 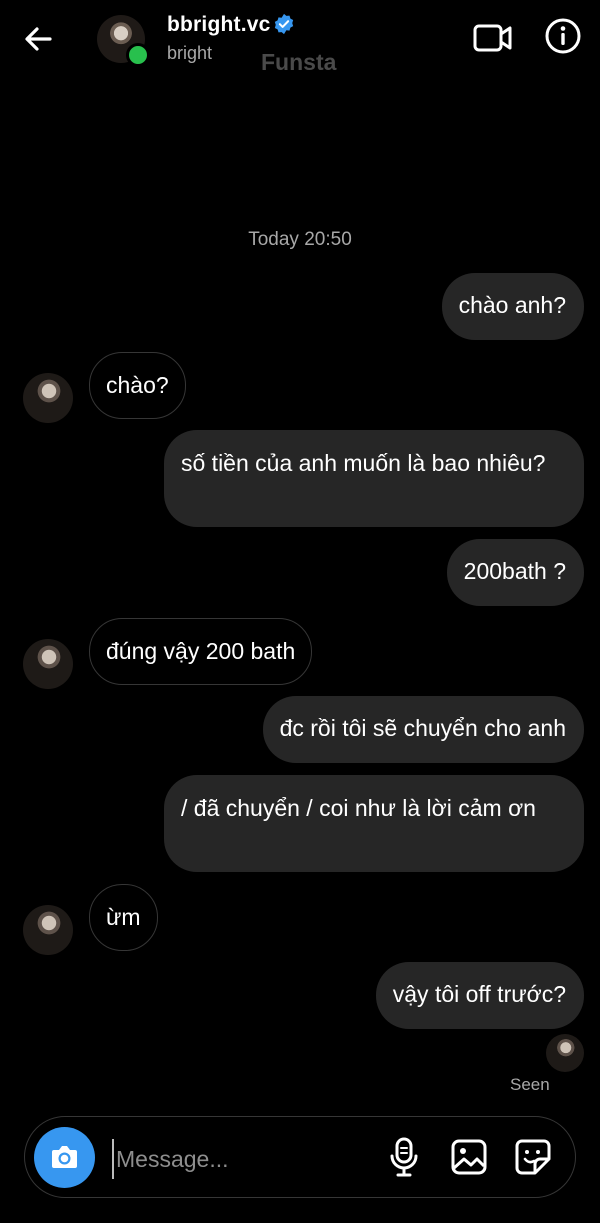 What do you see at coordinates (300, 239) in the screenshot?
I see `thread-timestamp: Today 20:50` at bounding box center [300, 239].